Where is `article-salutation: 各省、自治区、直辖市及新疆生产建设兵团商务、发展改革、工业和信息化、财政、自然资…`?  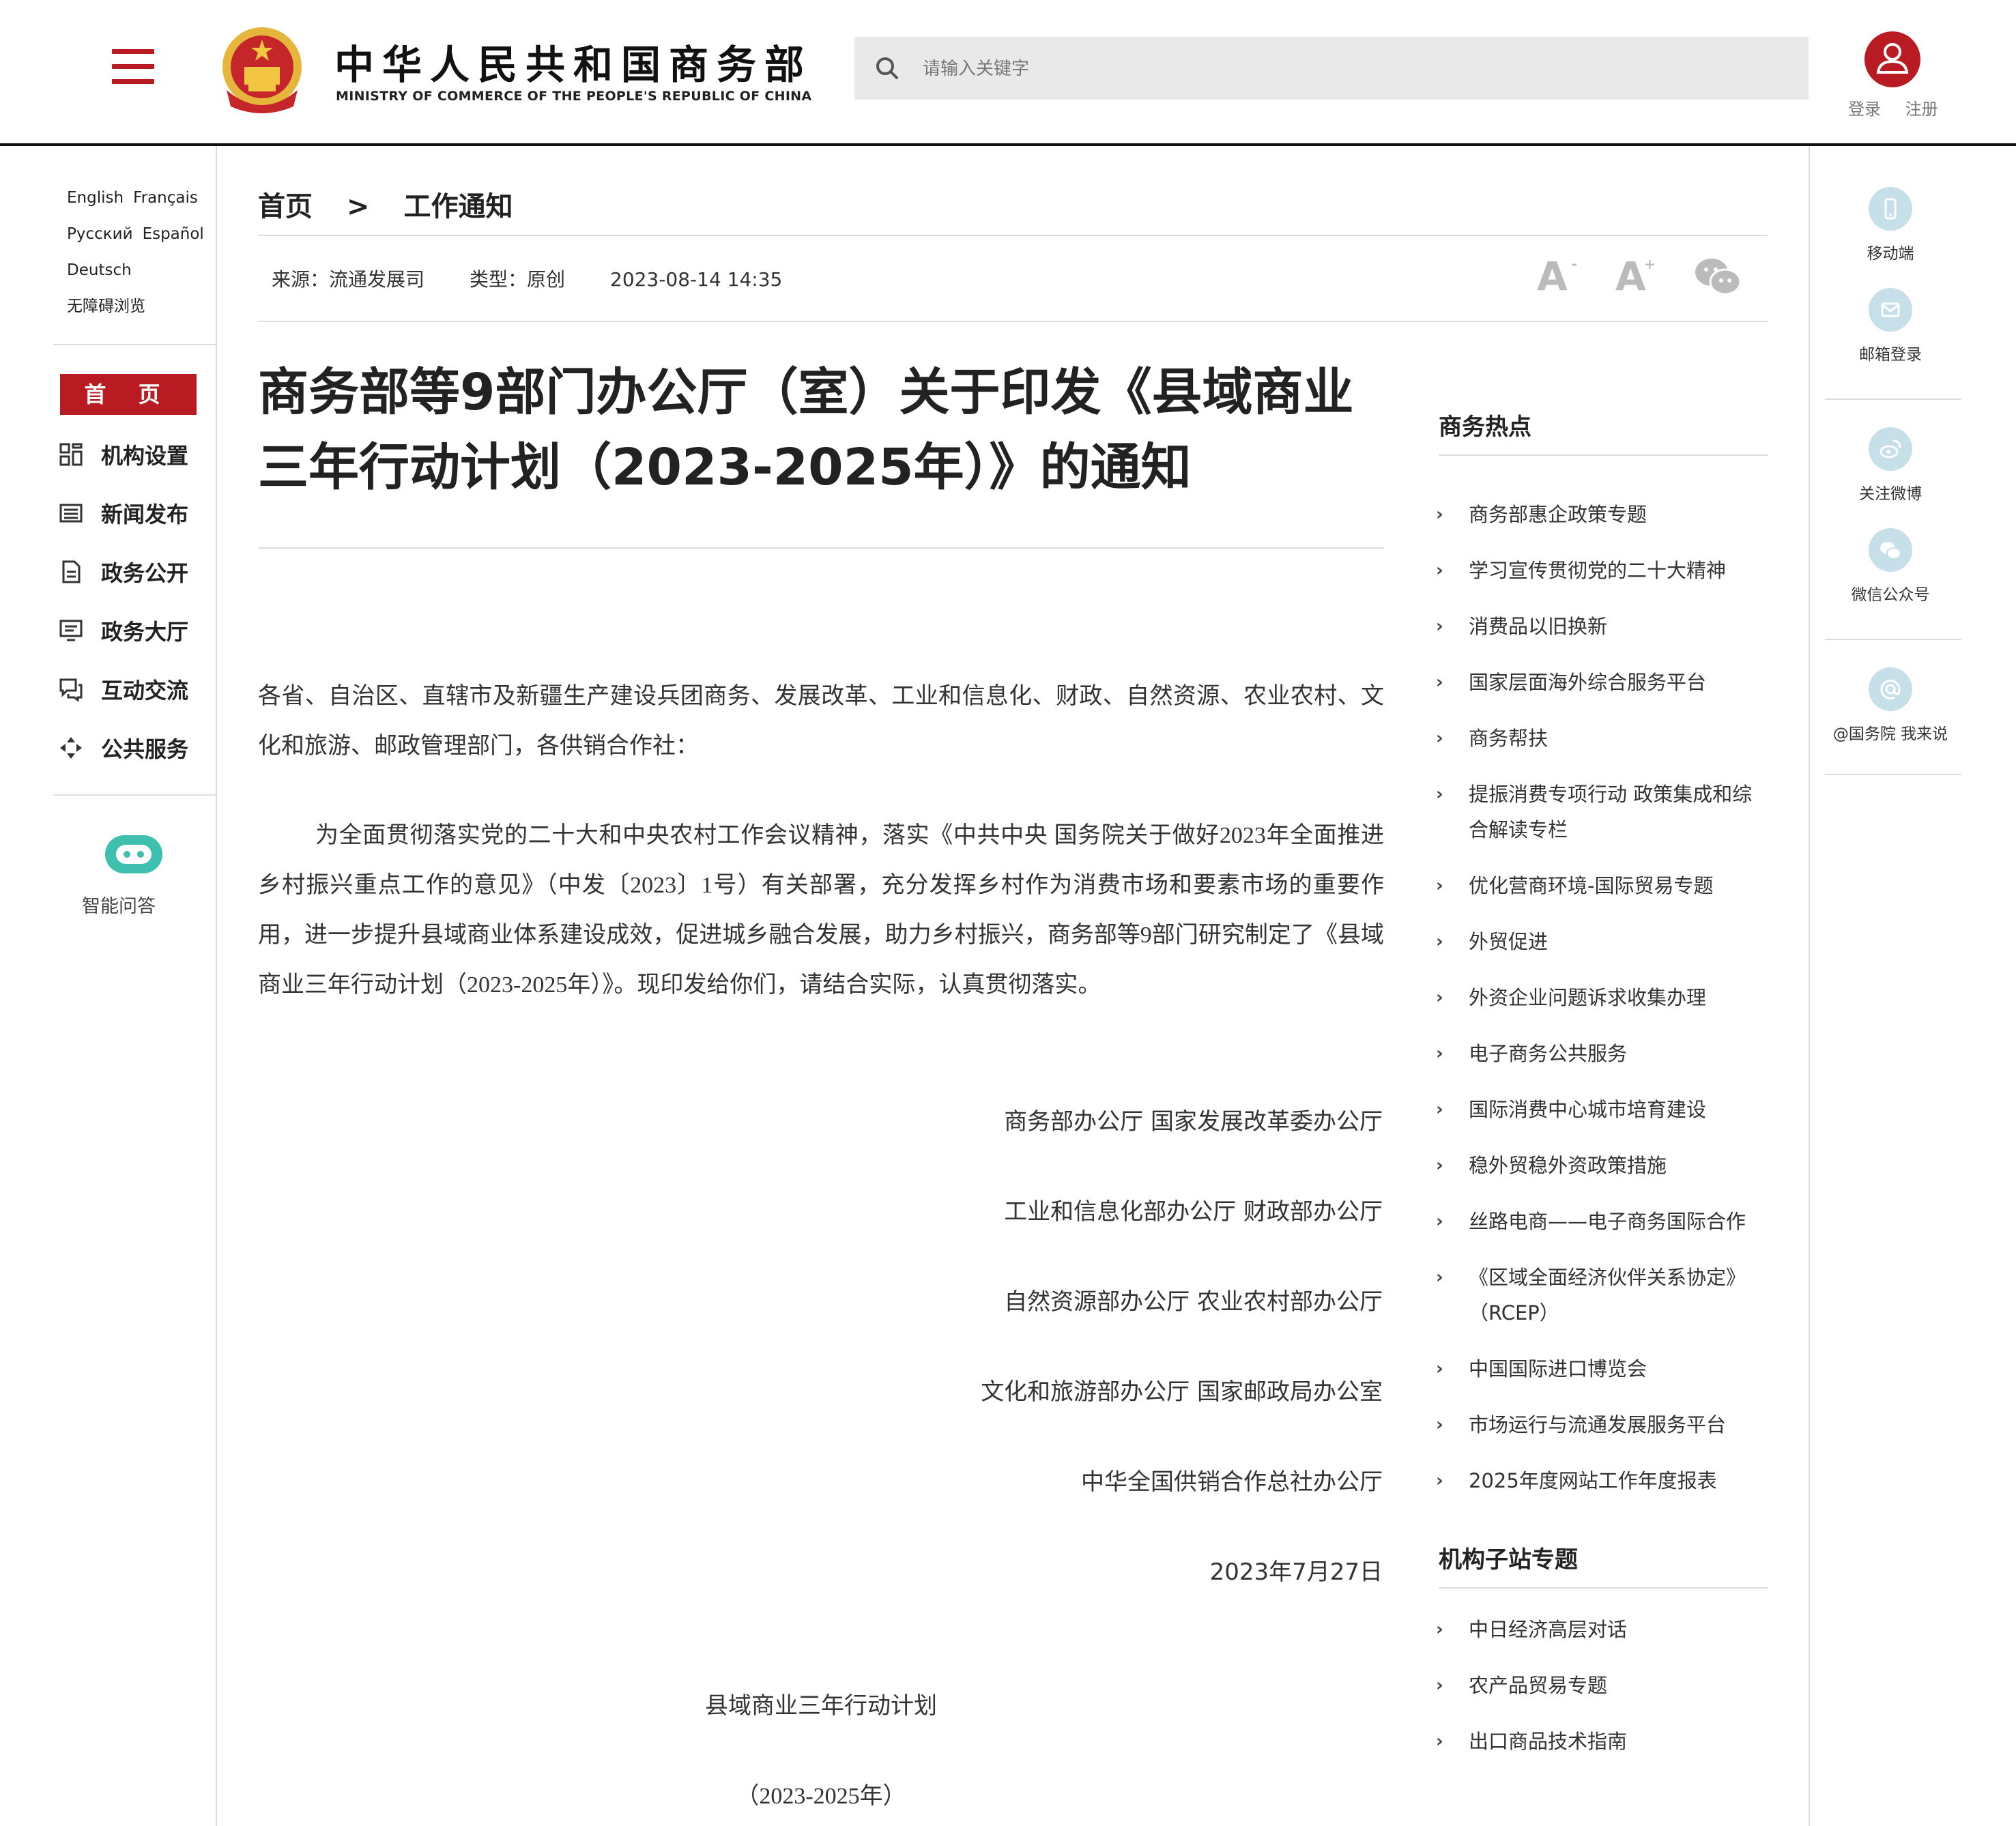
article-salutation: 各省、自治区、直辖市及新疆生产建设兵团商务、发展改革、工业和信息化、财政、自然资… is located at coordinates (821, 720).